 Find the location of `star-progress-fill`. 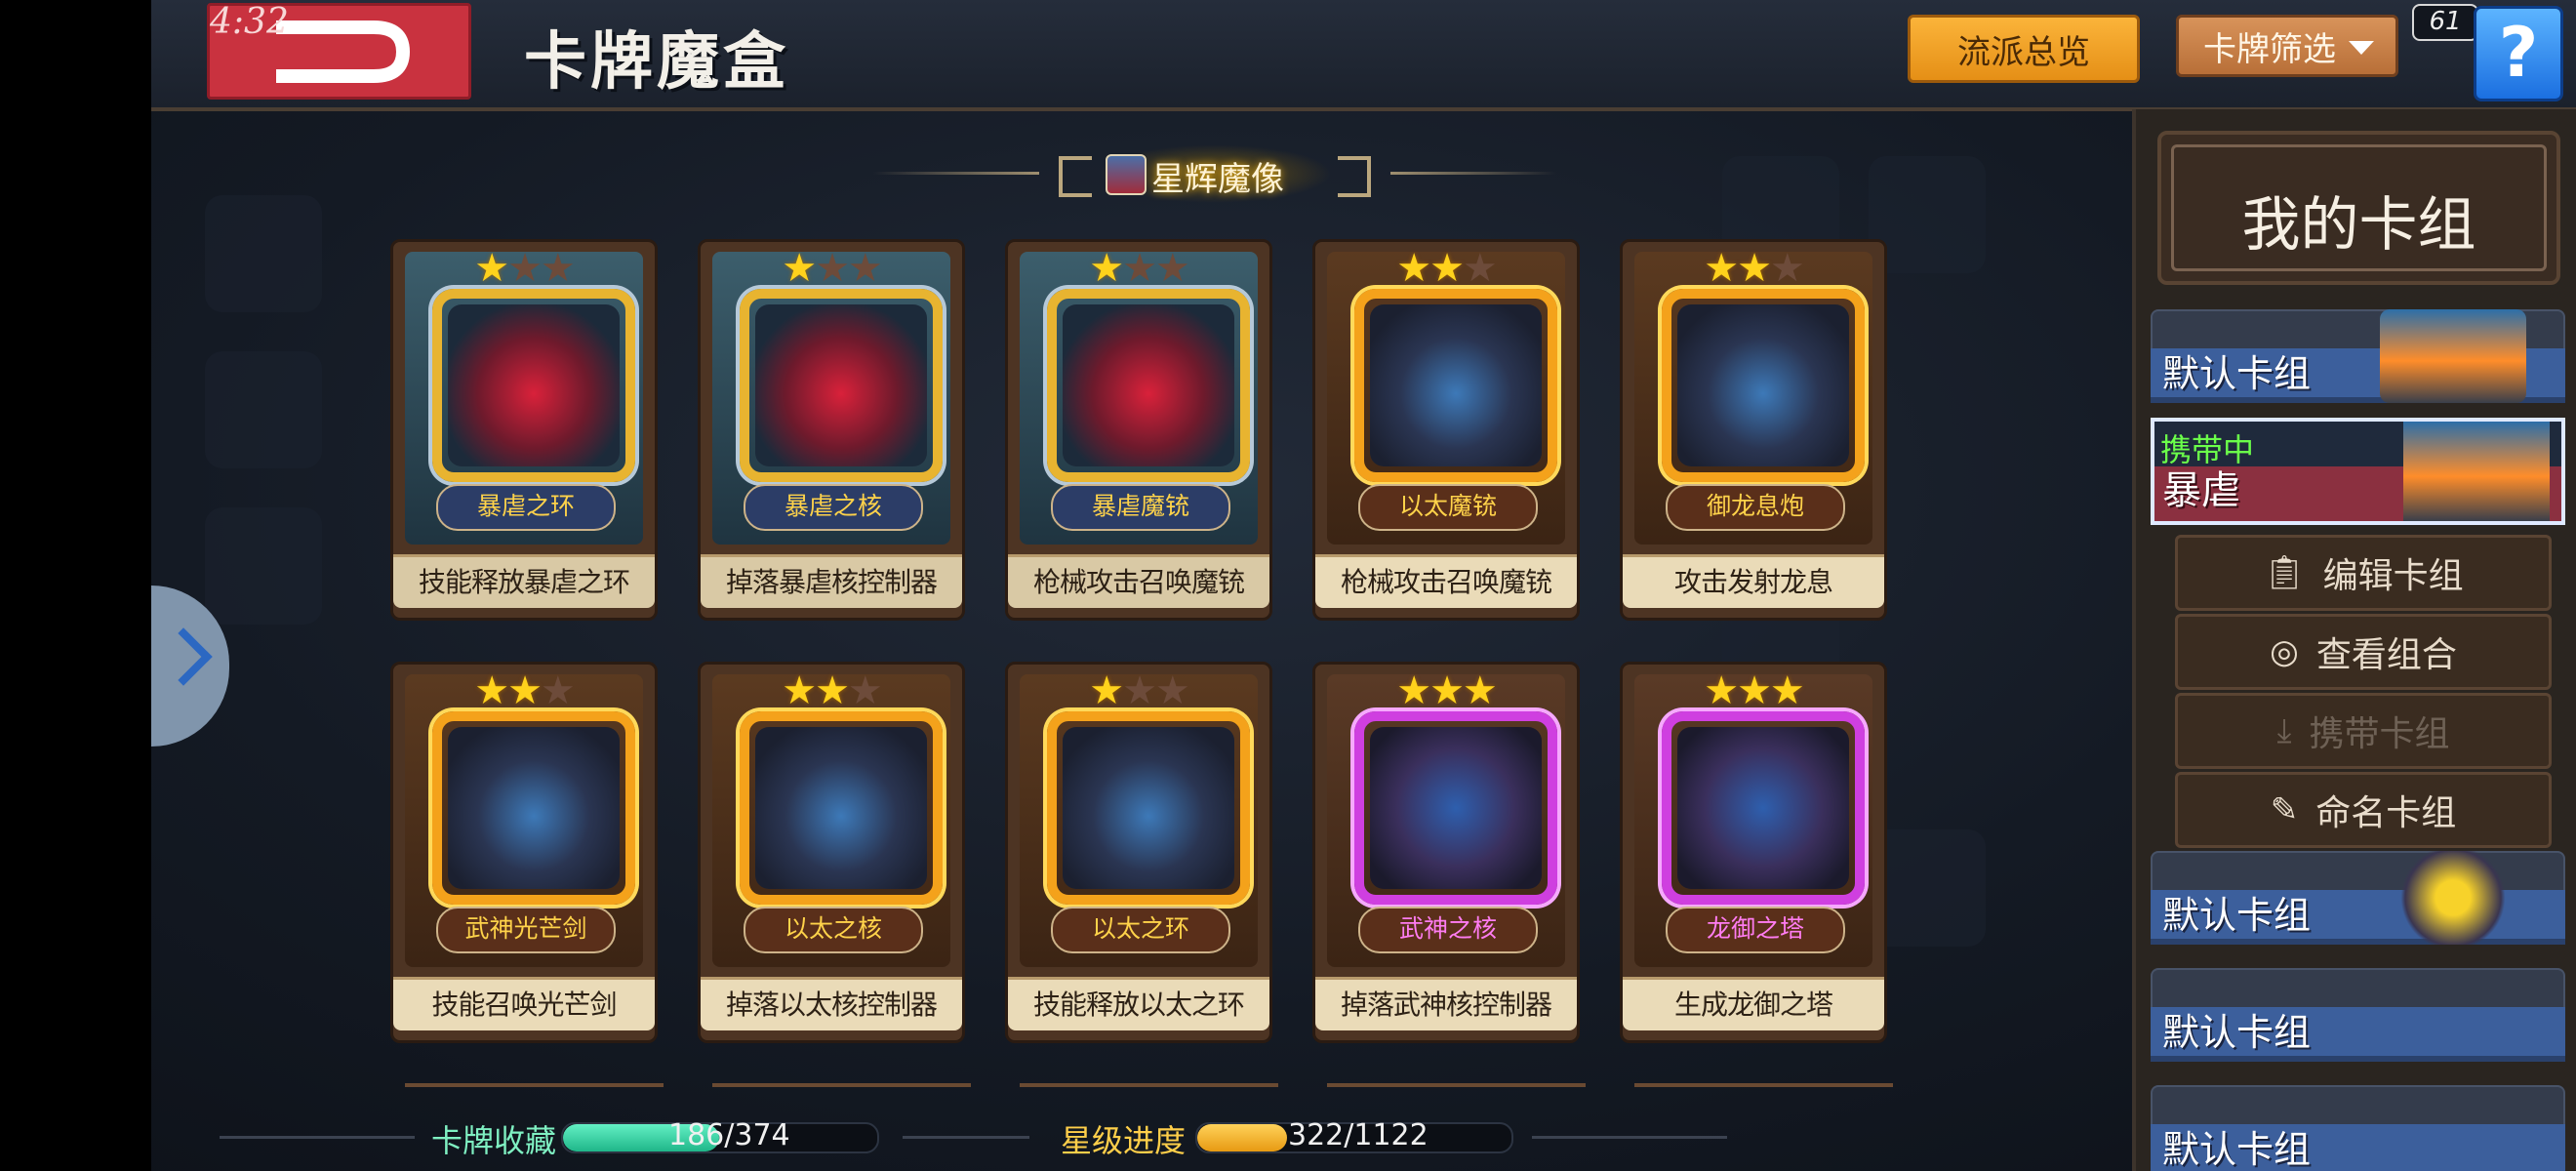

star-progress-fill is located at coordinates (1242, 1137).